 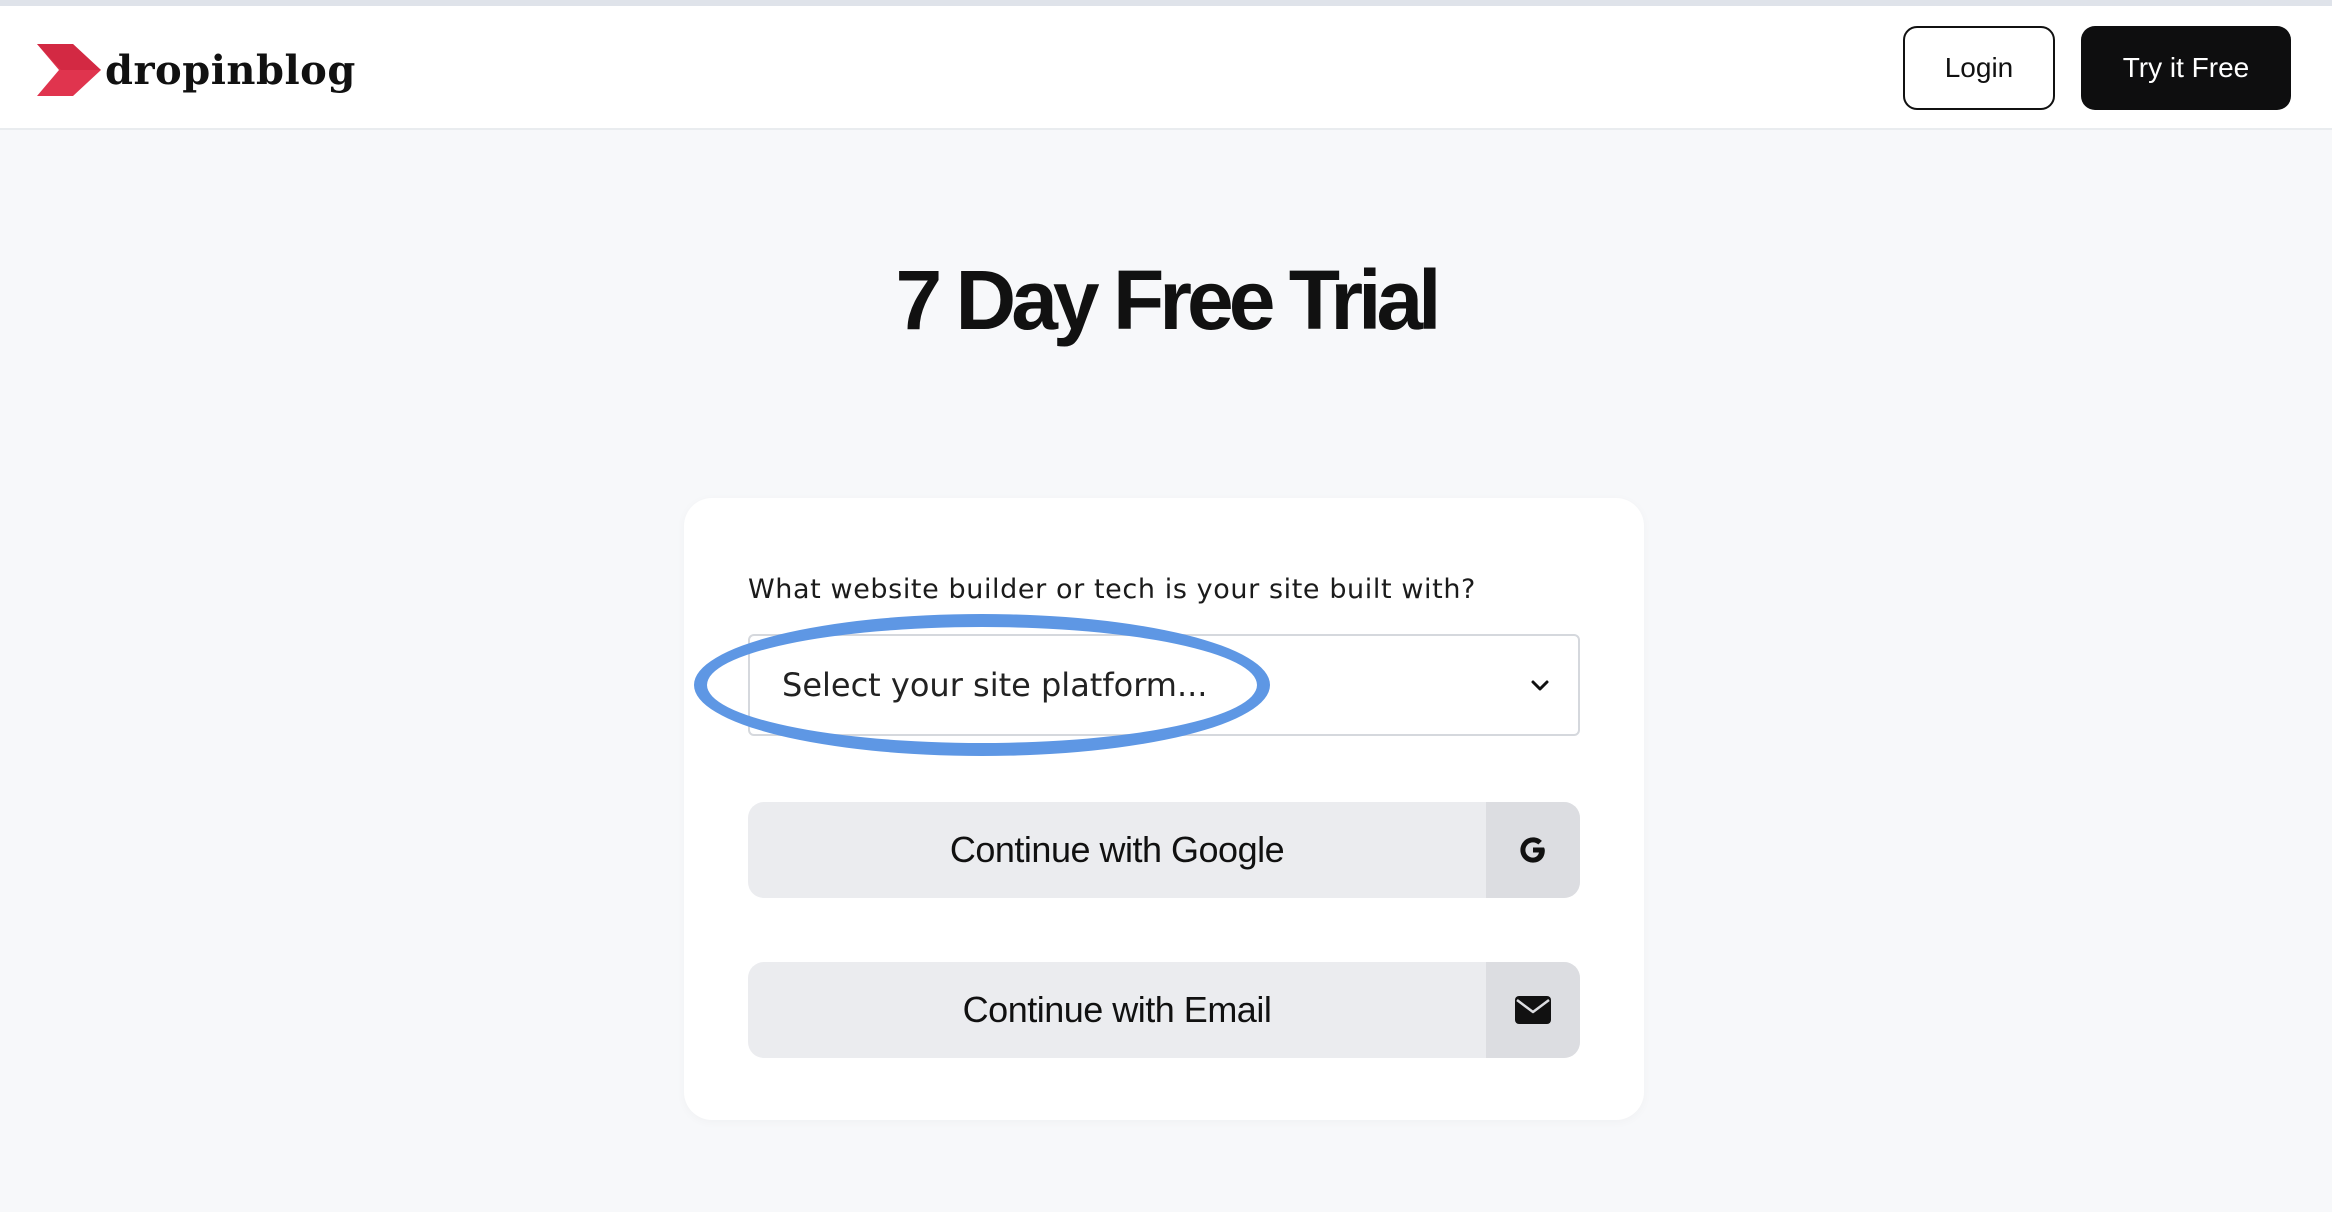 I want to click on google-g-icon, so click(x=1532, y=850).